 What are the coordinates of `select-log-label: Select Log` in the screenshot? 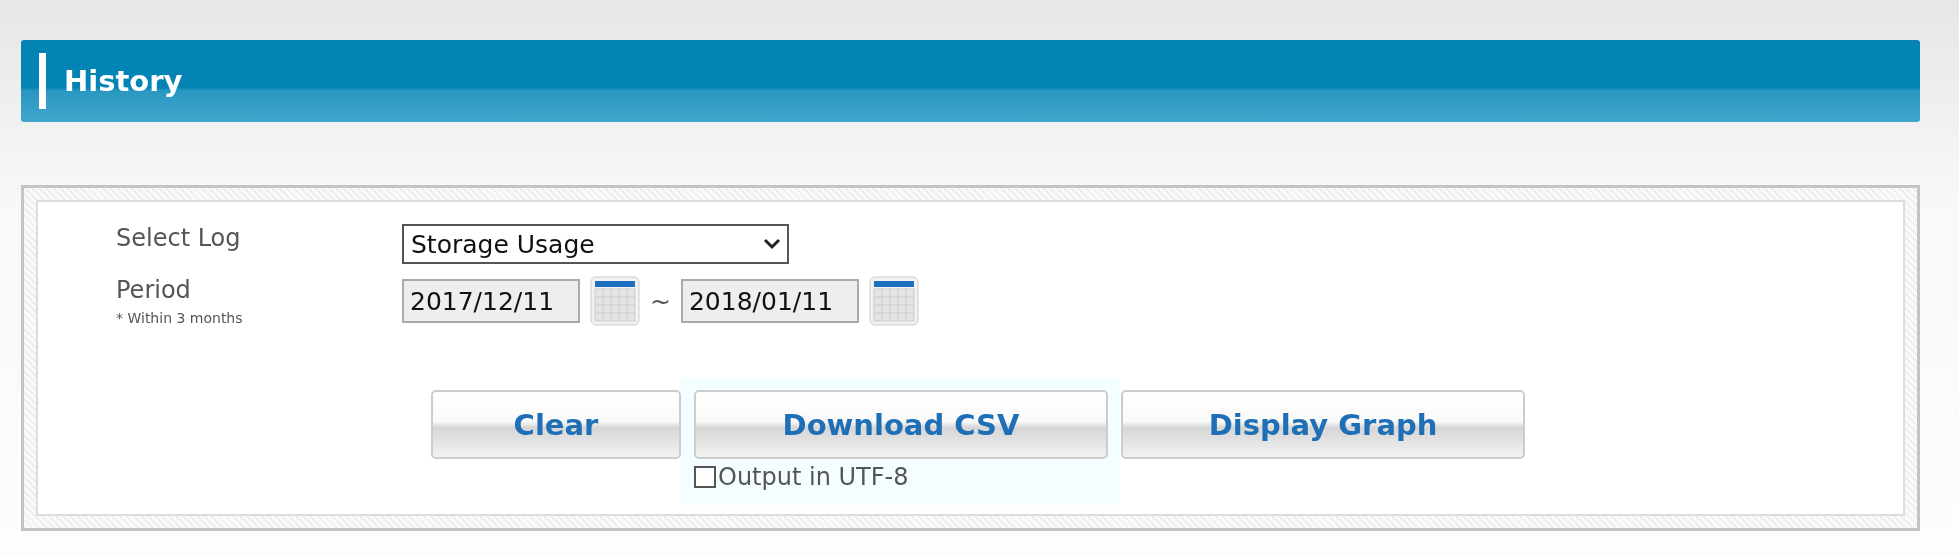 It's located at (178, 238).